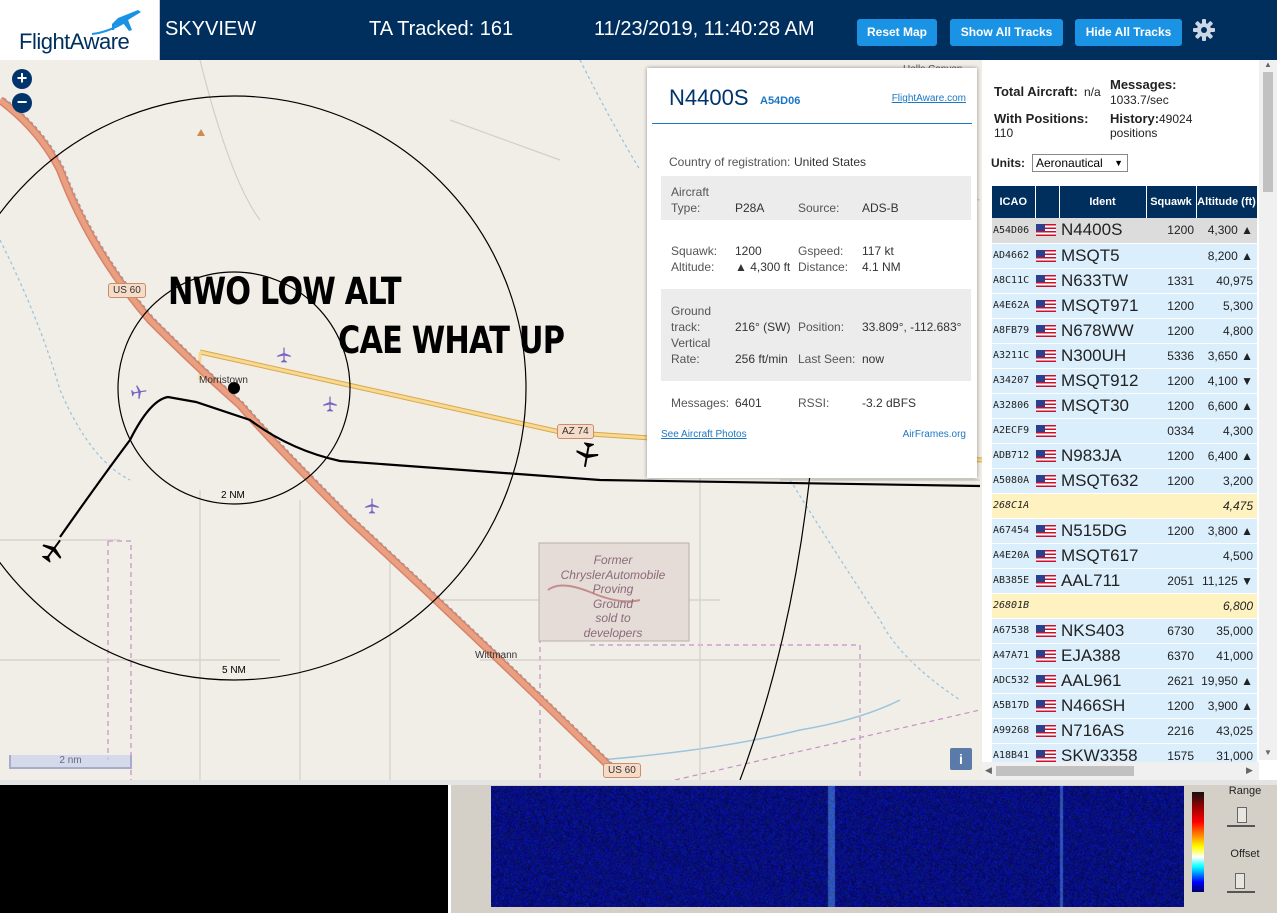 Image resolution: width=1277 pixels, height=913 pixels. Describe the element at coordinates (1171, 531) in the screenshot. I see `squawk-cell: 1200` at that location.